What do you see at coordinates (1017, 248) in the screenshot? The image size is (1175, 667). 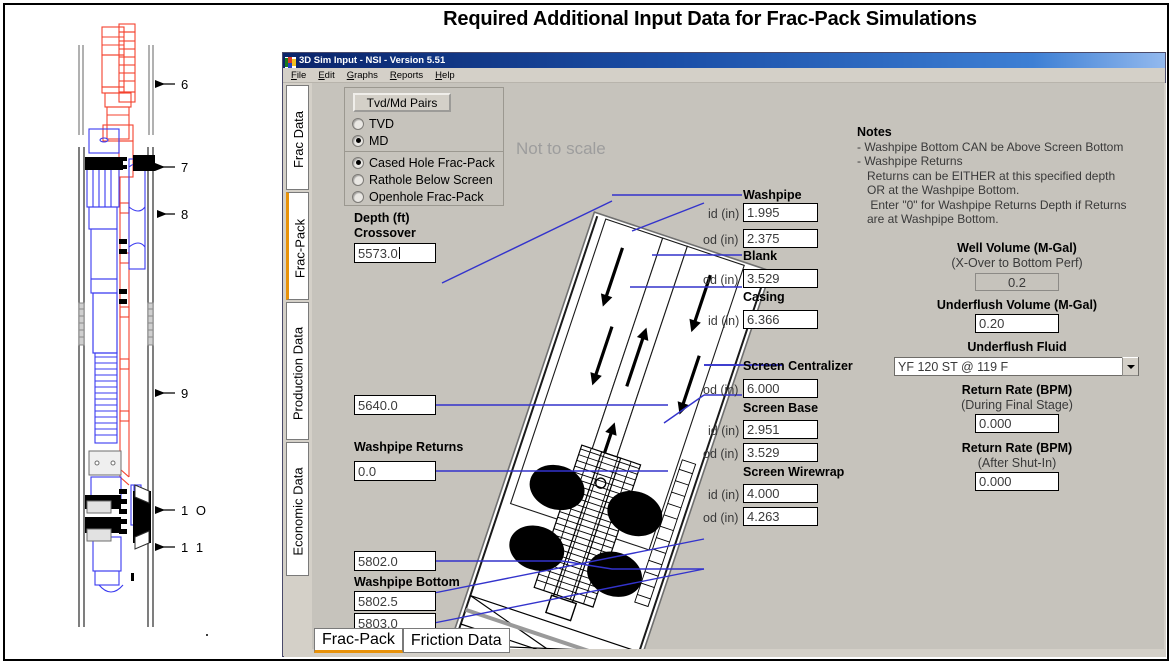 I see `well-volume-label: Well Volume (M-Gal)` at bounding box center [1017, 248].